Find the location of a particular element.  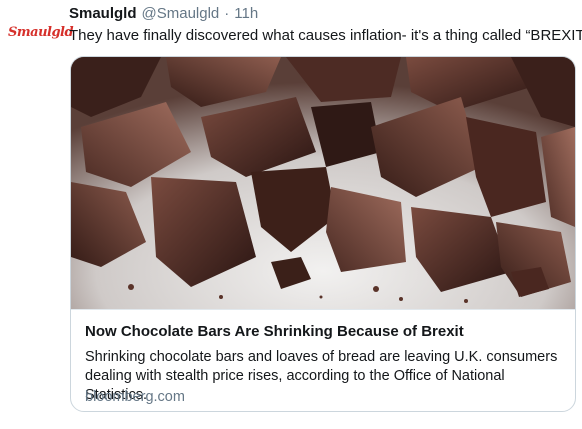

tweet-header: Smaulgld @Smaulgld · 11h is located at coordinates (163, 15).